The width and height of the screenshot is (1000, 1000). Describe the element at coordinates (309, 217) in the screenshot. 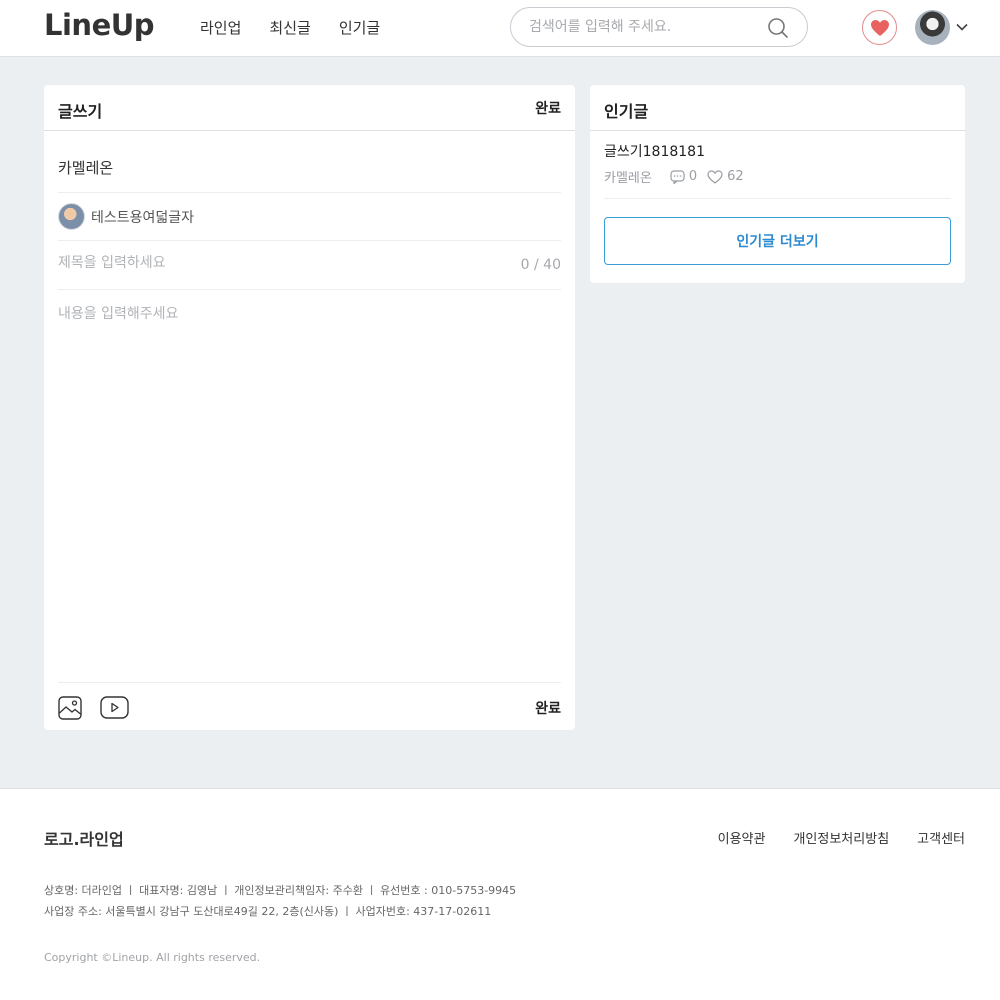

I see `author-row: 테스트용여덟글자` at that location.